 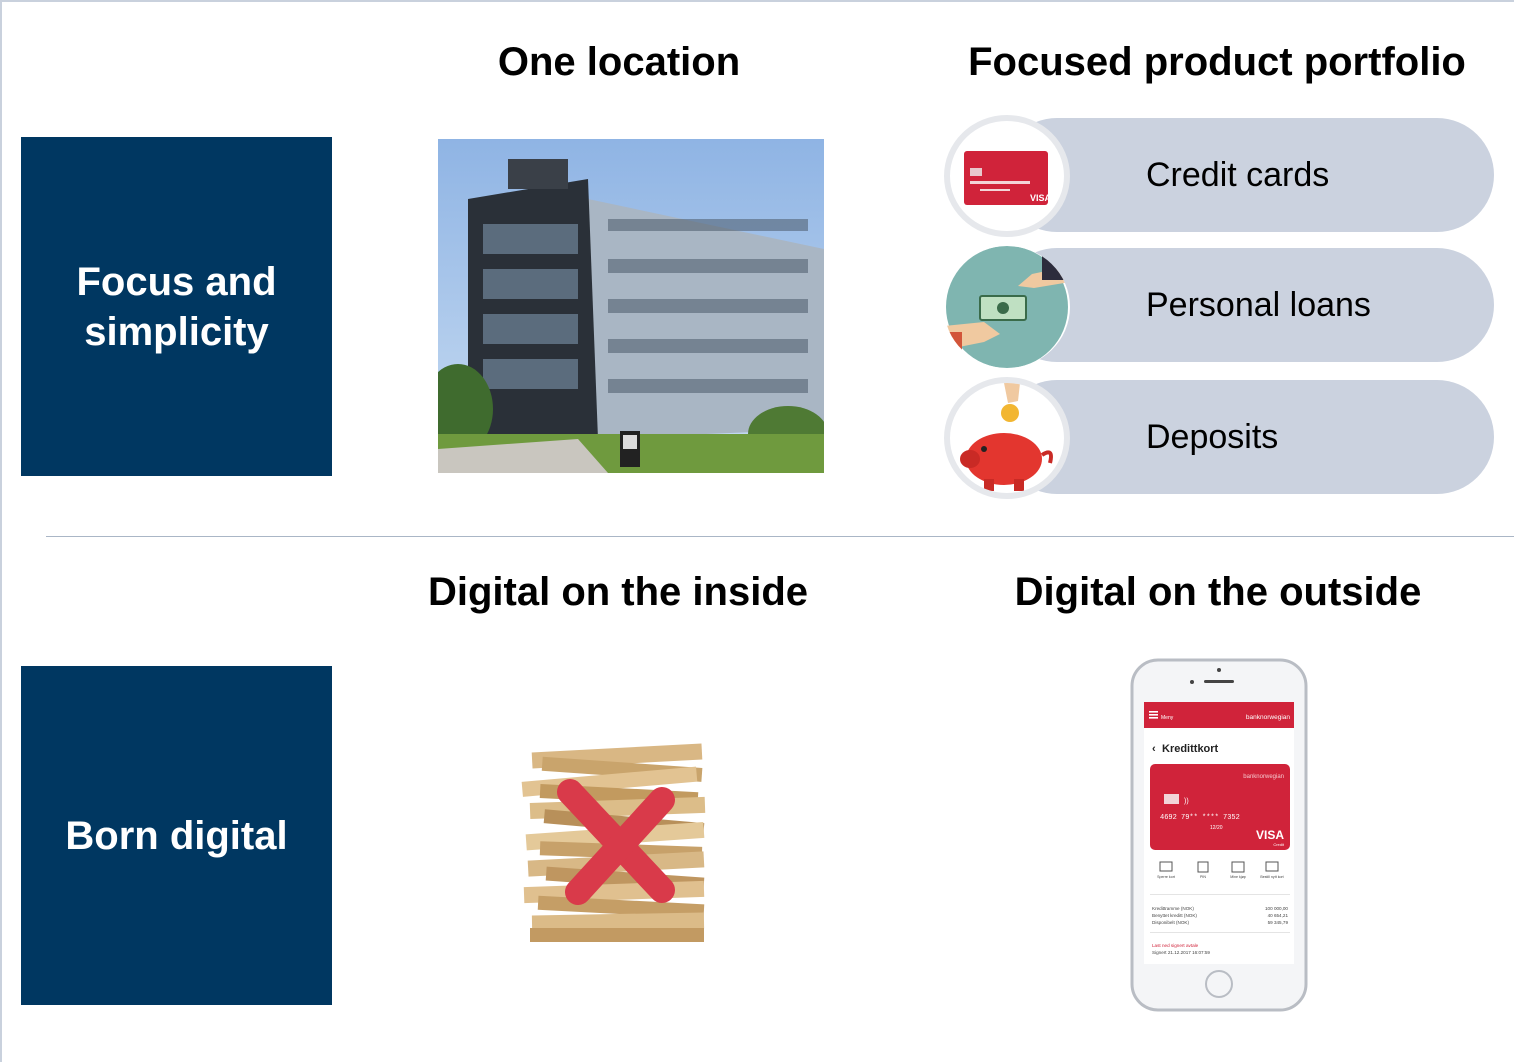 What do you see at coordinates (617, 842) in the screenshot?
I see `paper-stack-crossed-icon` at bounding box center [617, 842].